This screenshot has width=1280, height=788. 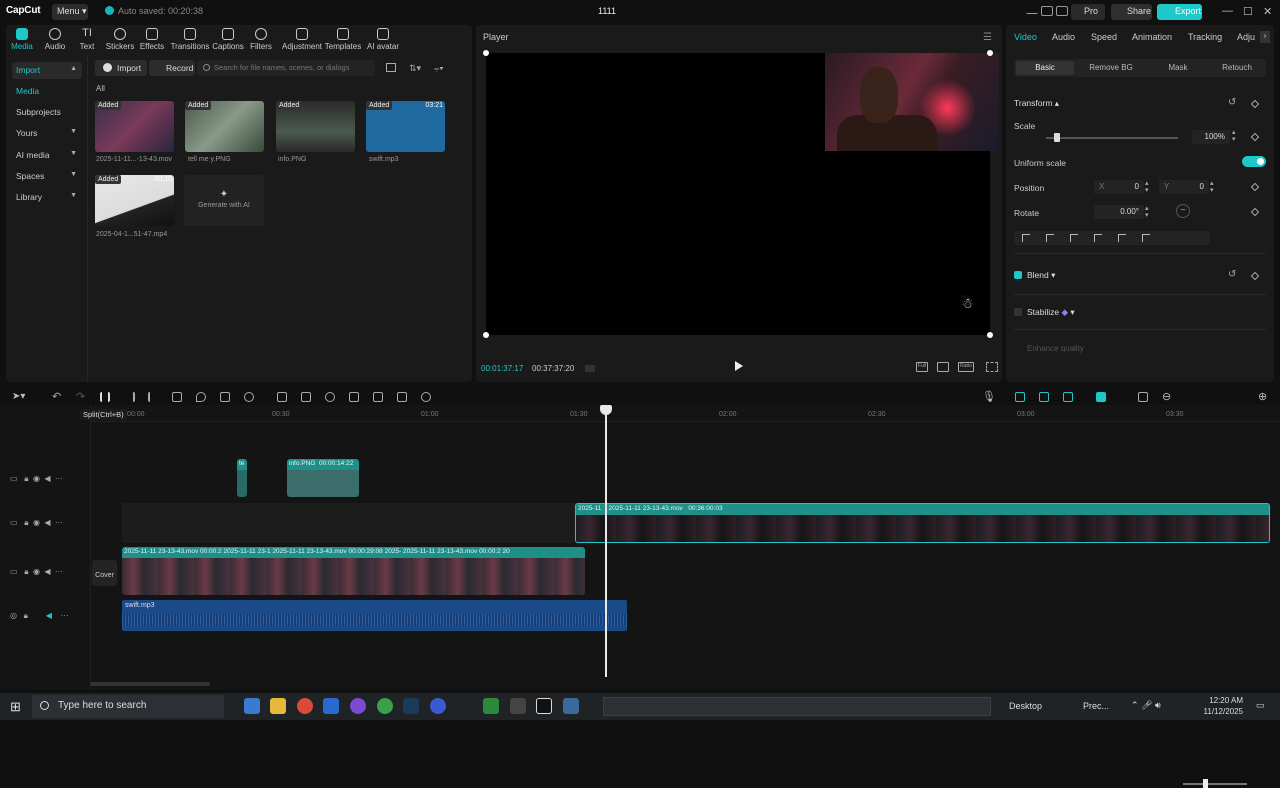 I want to click on chrome-profile-icon, so click(x=385, y=706).